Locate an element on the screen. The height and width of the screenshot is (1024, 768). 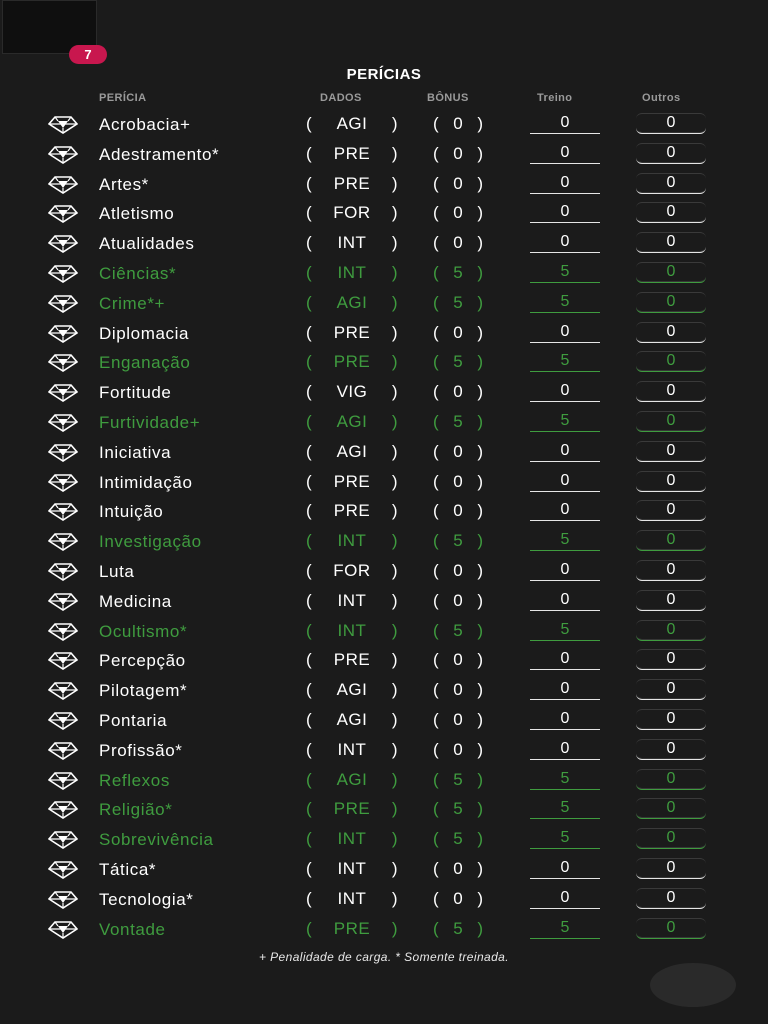
floating-action-button is located at coordinates (693, 985).